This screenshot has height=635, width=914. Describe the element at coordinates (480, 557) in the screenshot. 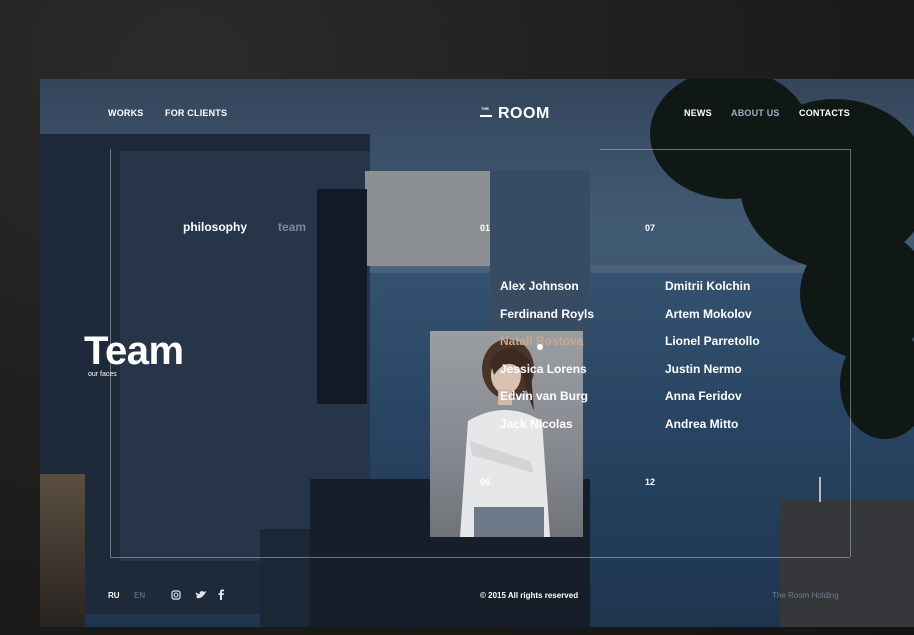

I see `frame-line-bottom` at that location.